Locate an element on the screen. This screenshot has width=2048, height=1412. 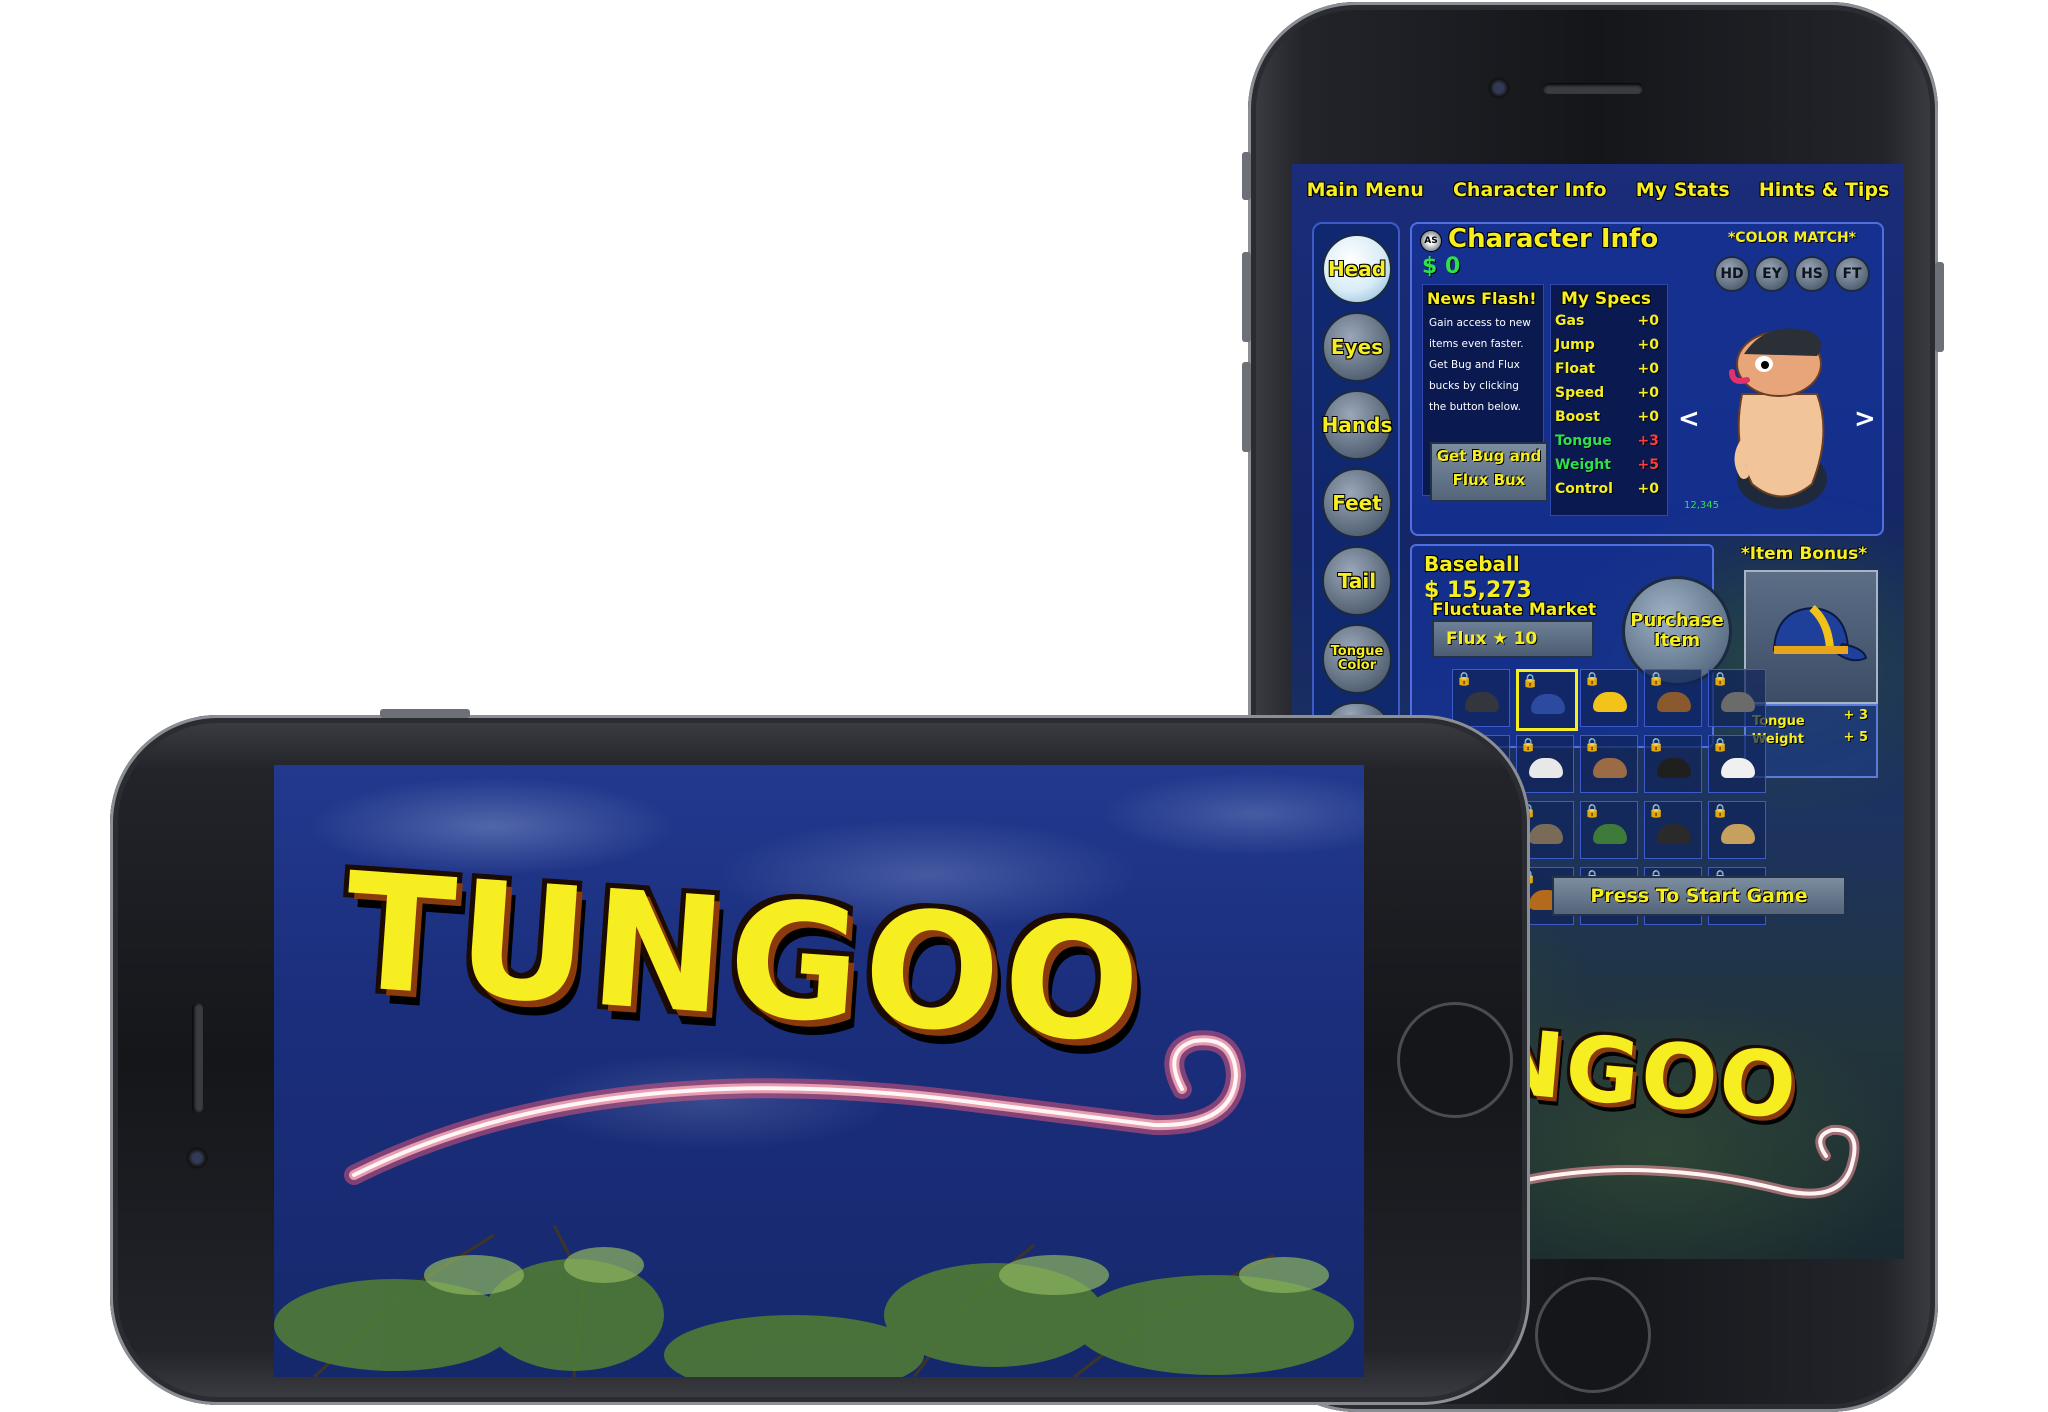
front-camera is located at coordinates (1499, 88).